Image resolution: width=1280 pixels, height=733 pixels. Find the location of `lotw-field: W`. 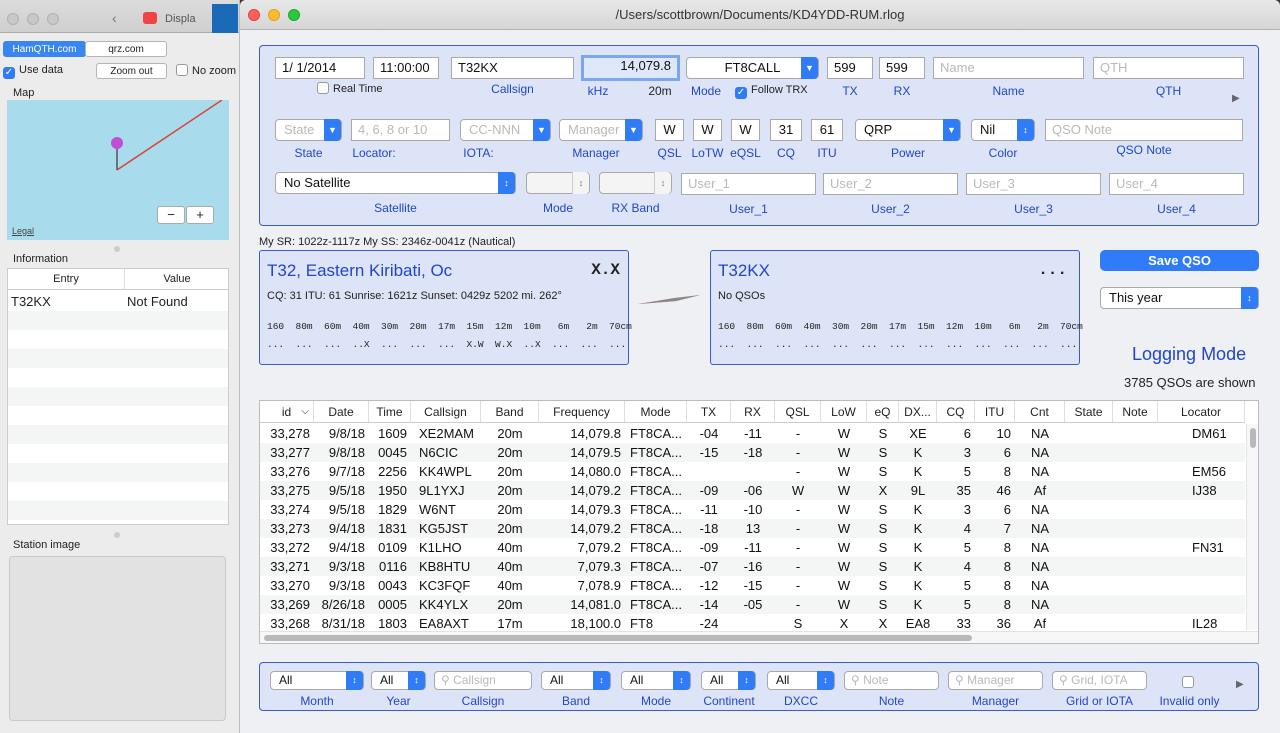

lotw-field: W is located at coordinates (707, 130).